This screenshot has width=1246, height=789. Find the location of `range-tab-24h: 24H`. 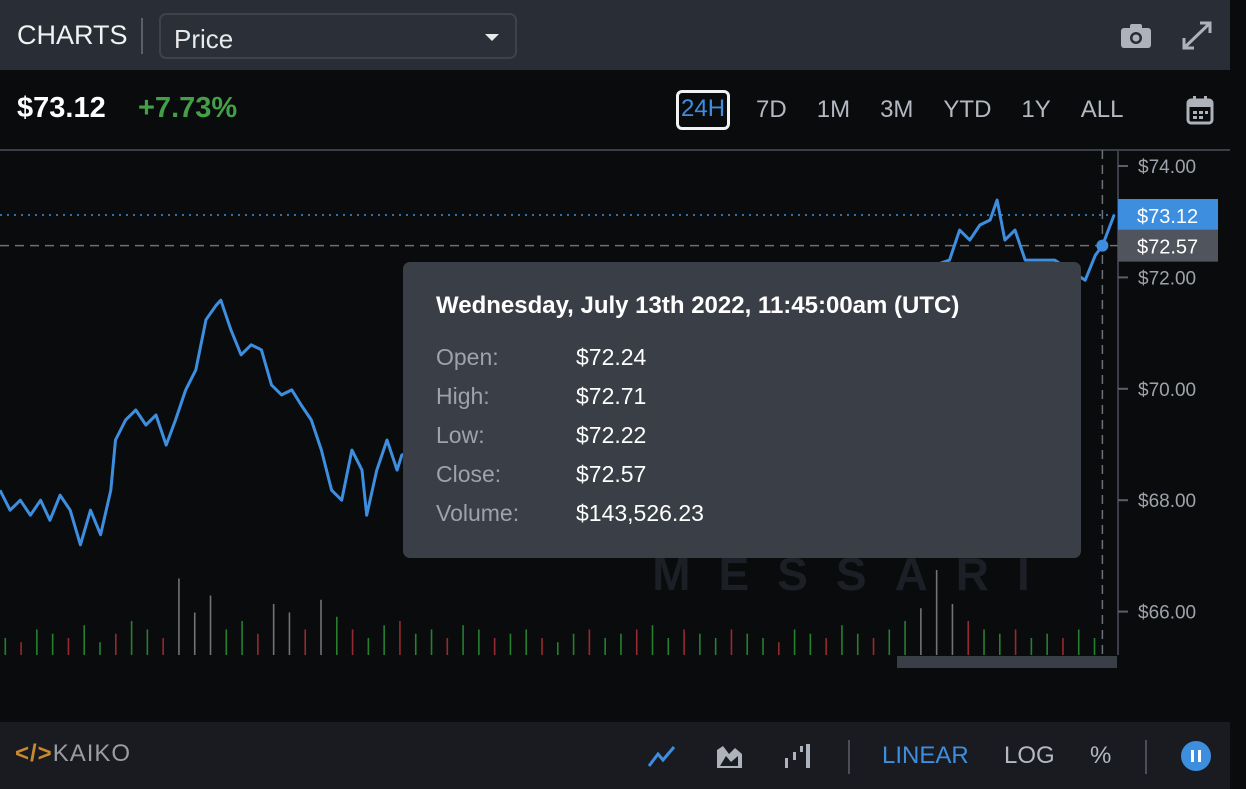

range-tab-24h: 24H is located at coordinates (703, 110).